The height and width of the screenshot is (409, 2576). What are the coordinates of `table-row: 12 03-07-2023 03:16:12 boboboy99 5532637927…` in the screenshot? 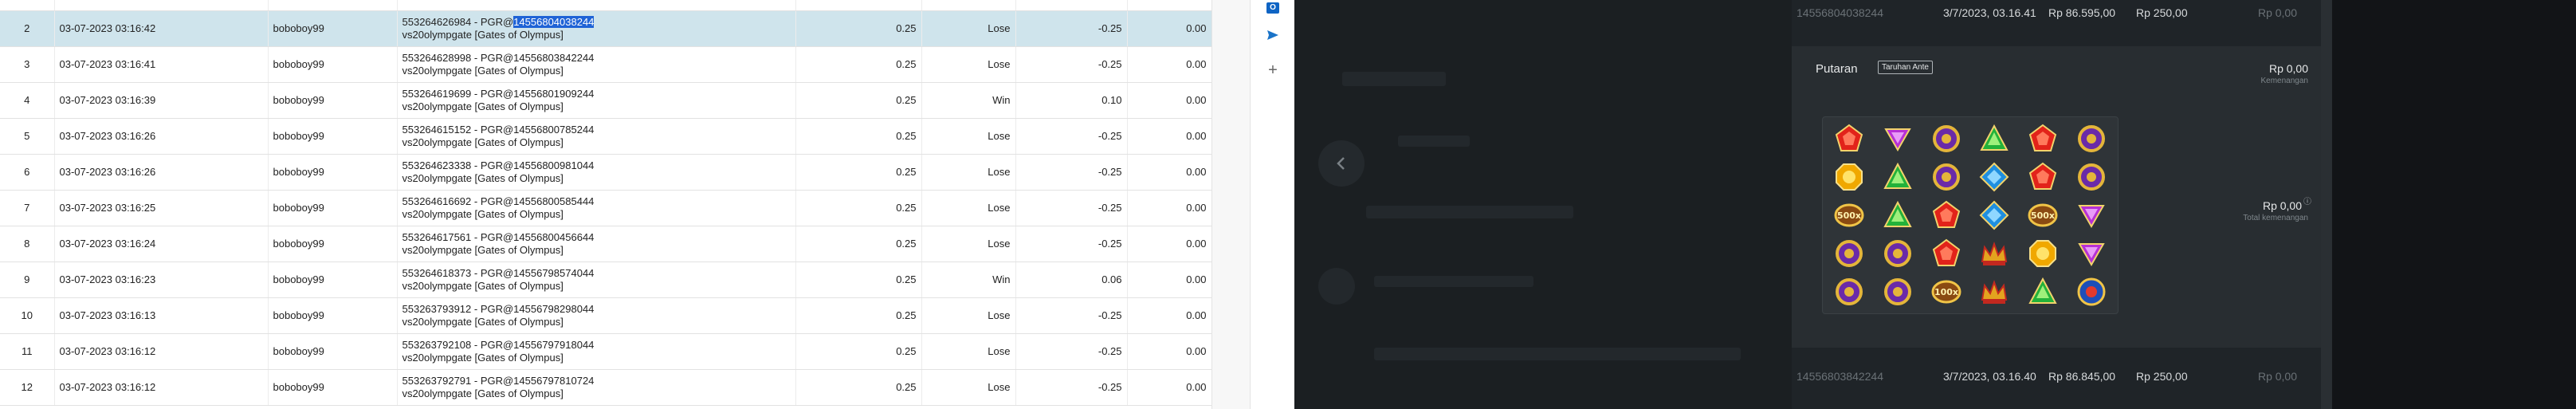 It's located at (605, 388).